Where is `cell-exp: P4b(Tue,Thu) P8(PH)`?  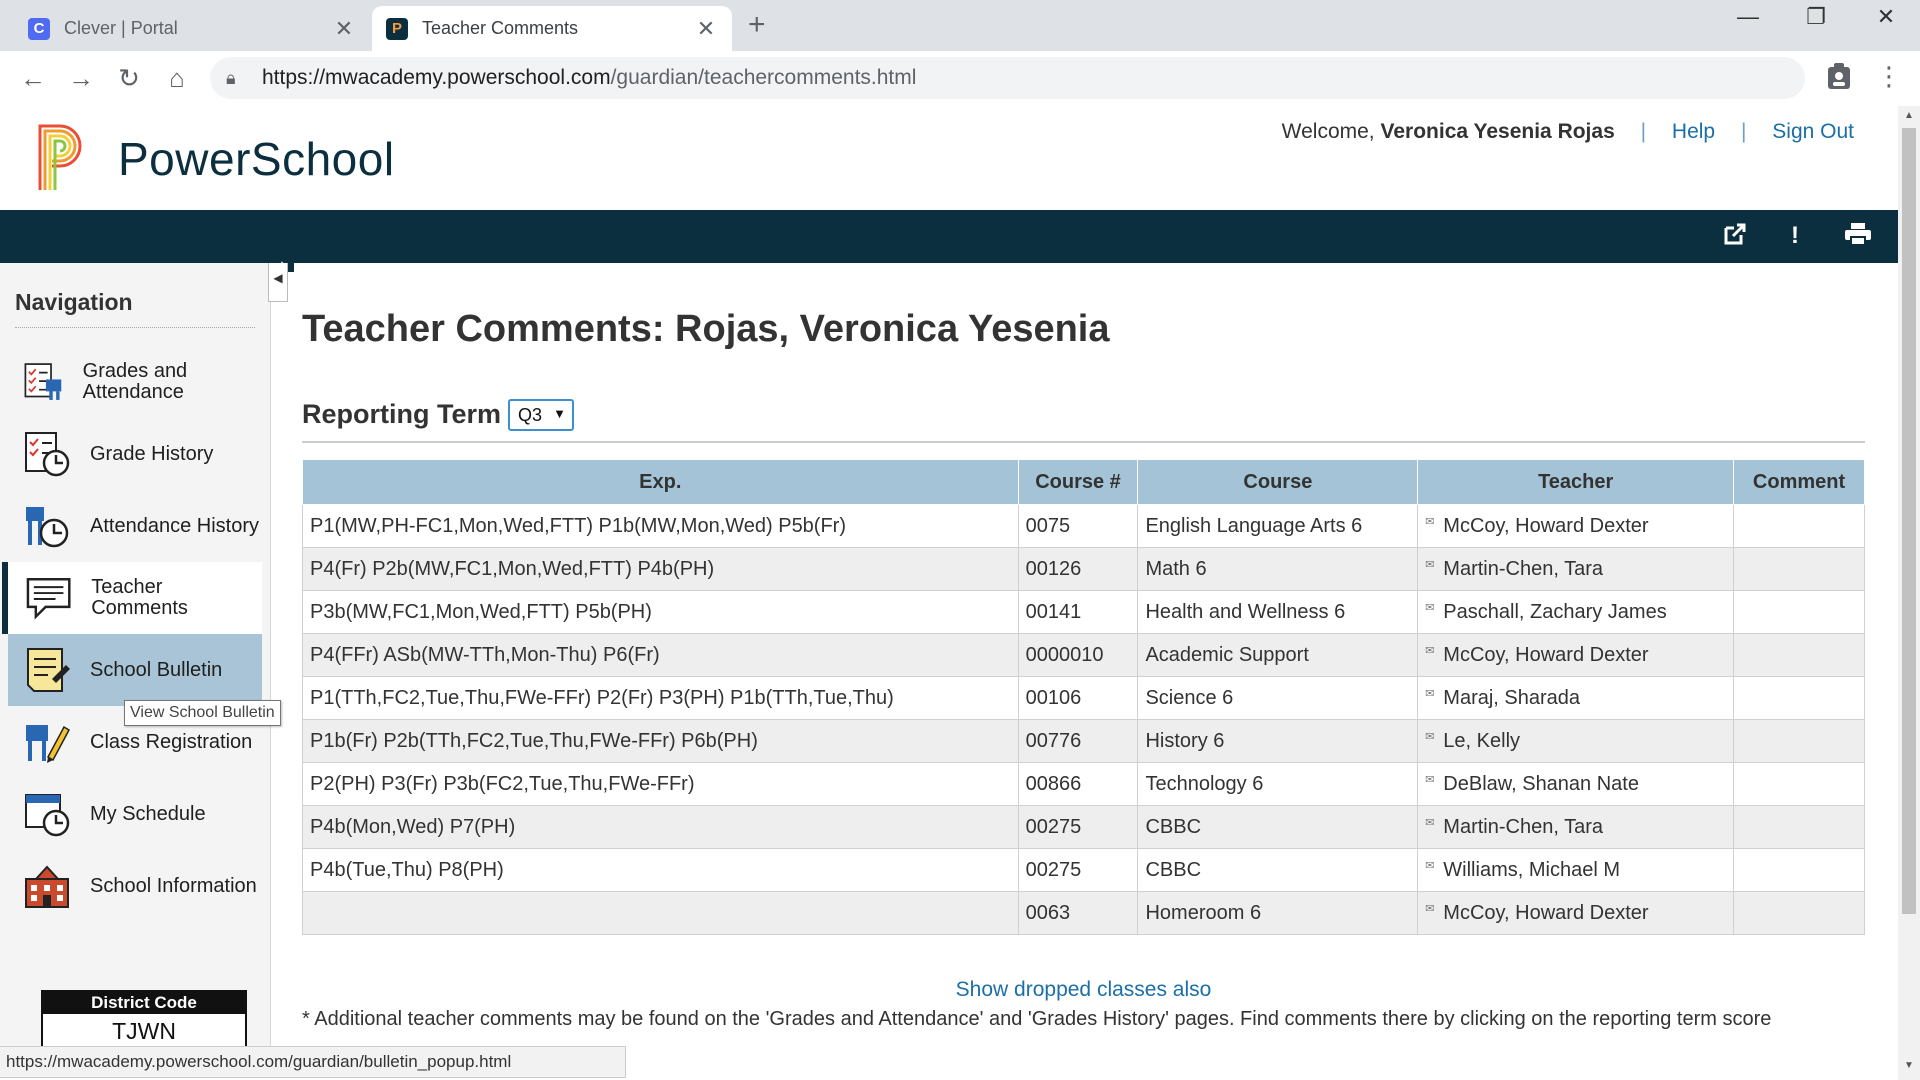 cell-exp: P4b(Tue,Thu) P8(PH) is located at coordinates (660, 870).